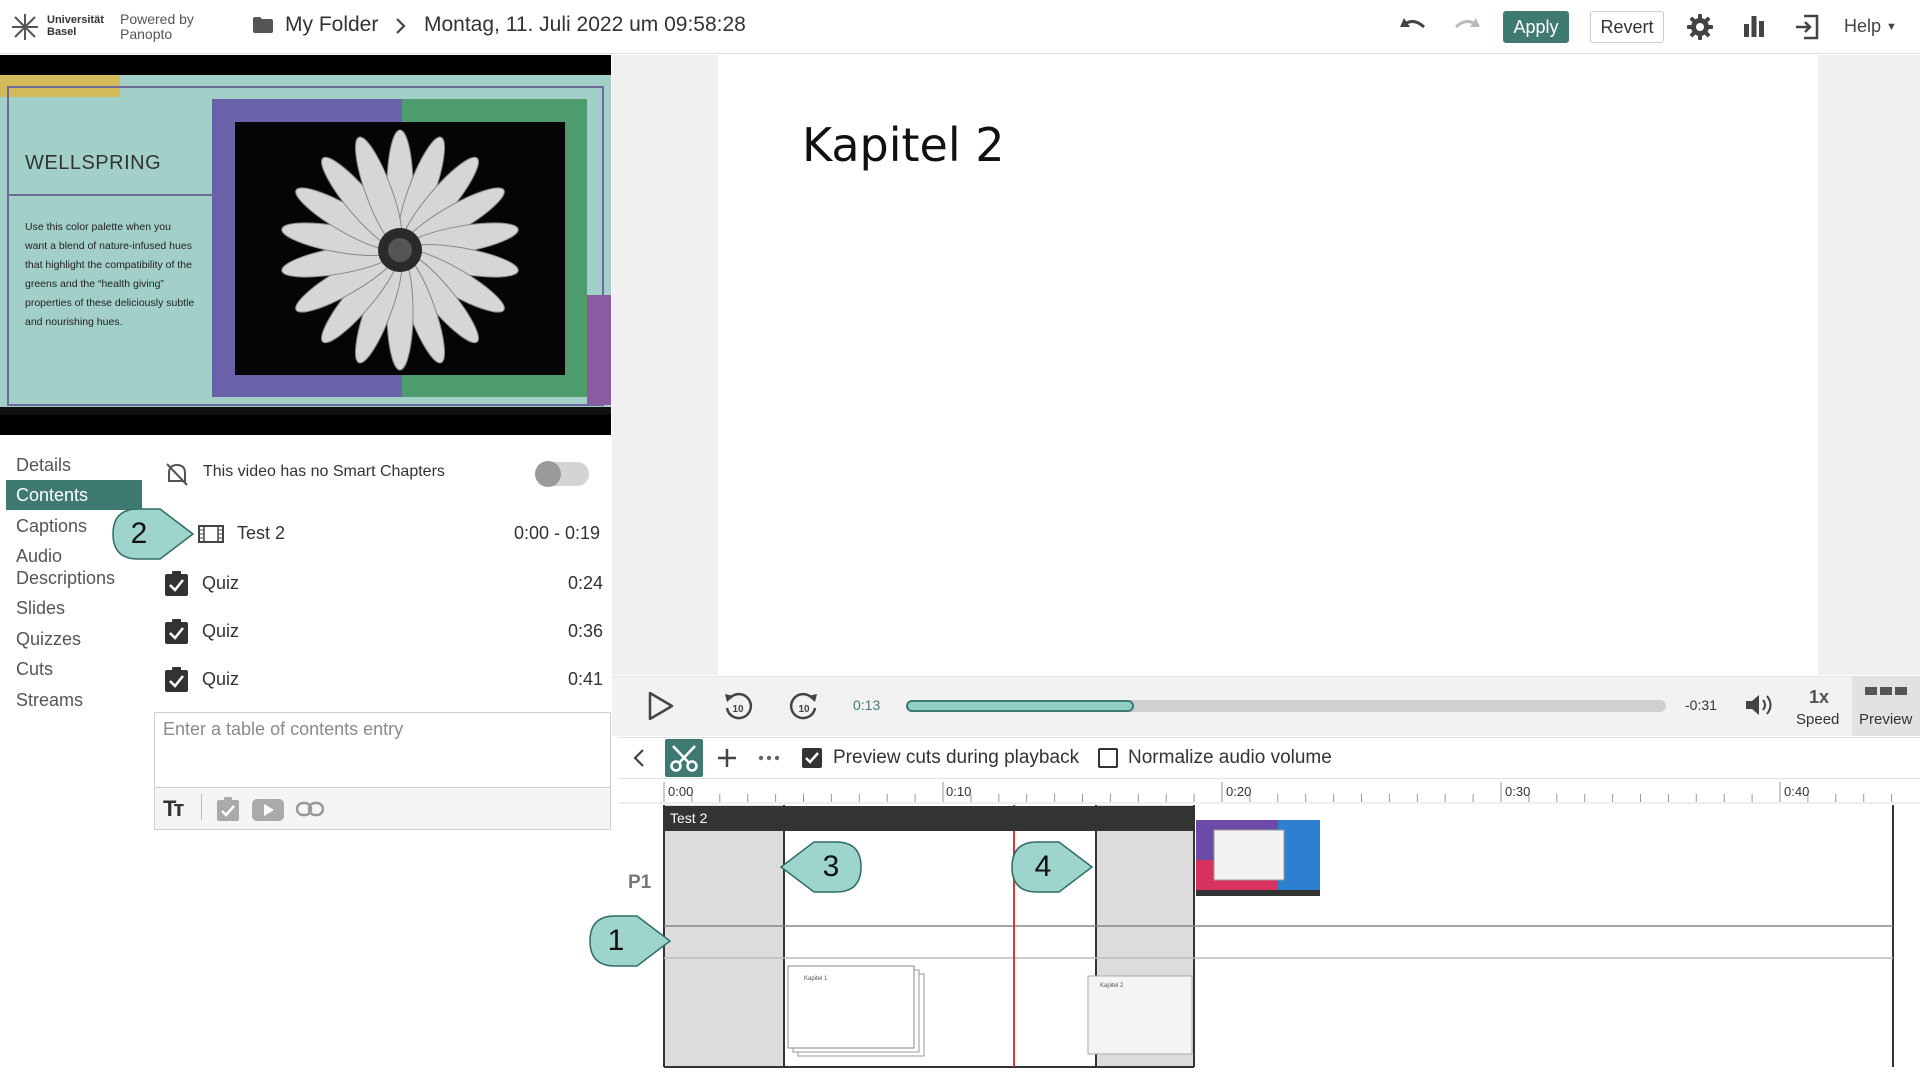  I want to click on rewind-10-icon: 10, so click(738, 706).